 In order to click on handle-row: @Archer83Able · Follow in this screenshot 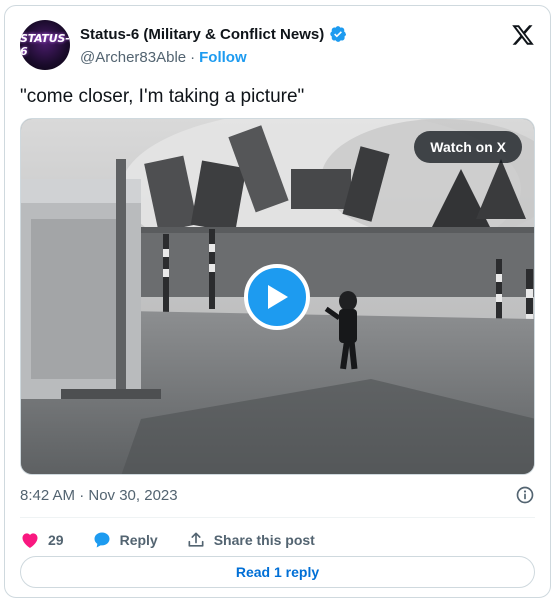, I will do `click(163, 57)`.